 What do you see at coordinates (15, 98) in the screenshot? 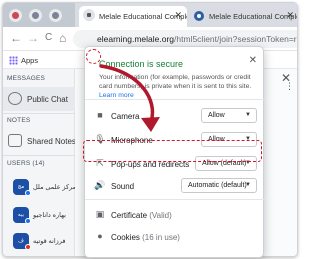
I see `chat-bubble-icon` at bounding box center [15, 98].